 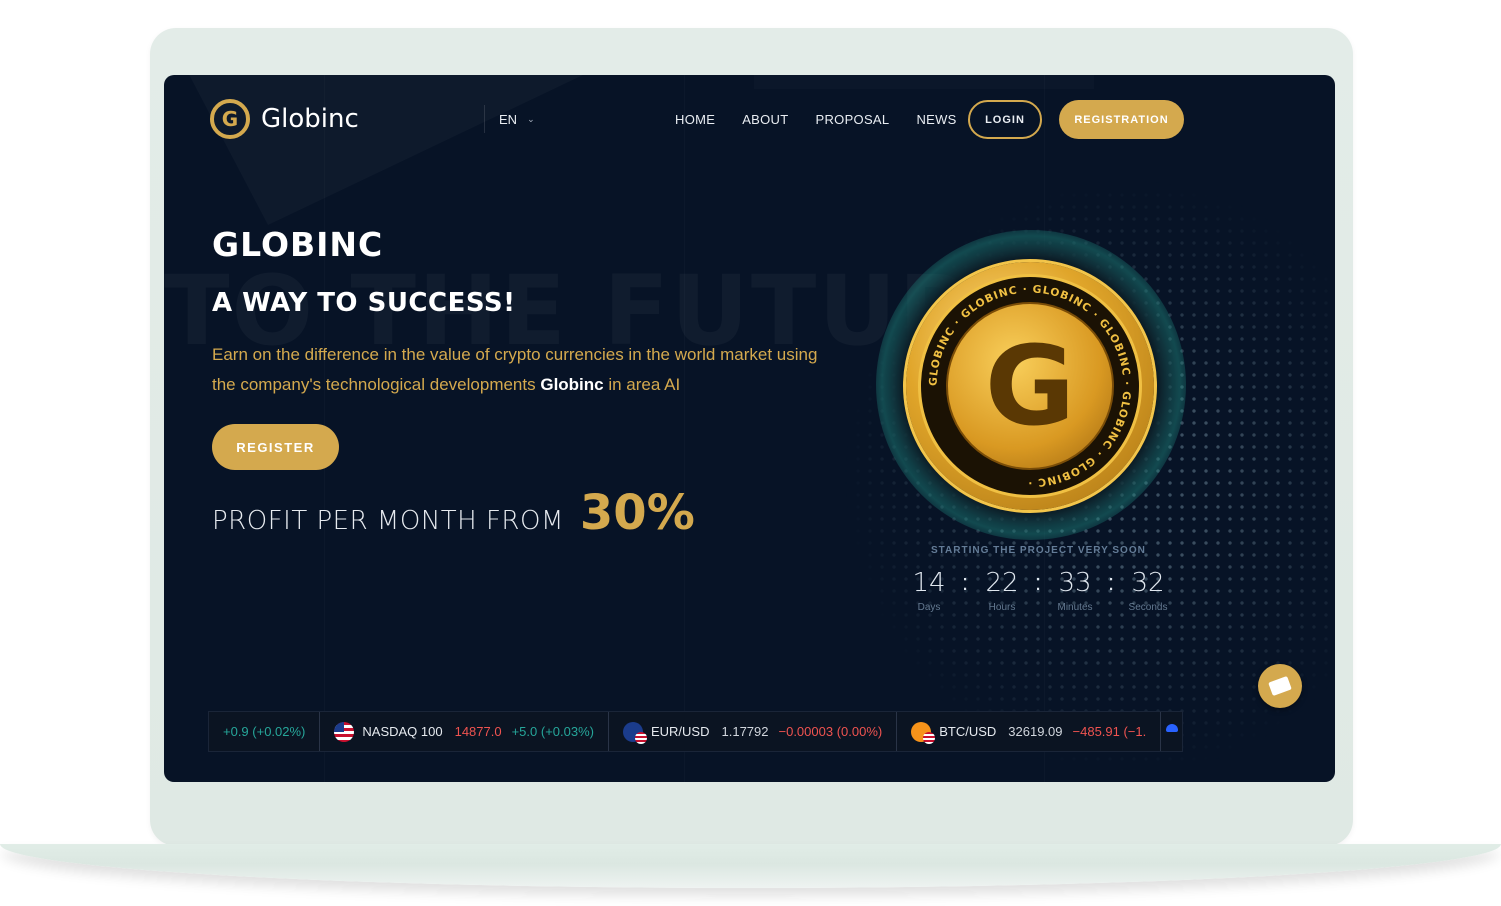 What do you see at coordinates (830, 731) in the screenshot?
I see `ticker-change: −0.00003 (0.00%)` at bounding box center [830, 731].